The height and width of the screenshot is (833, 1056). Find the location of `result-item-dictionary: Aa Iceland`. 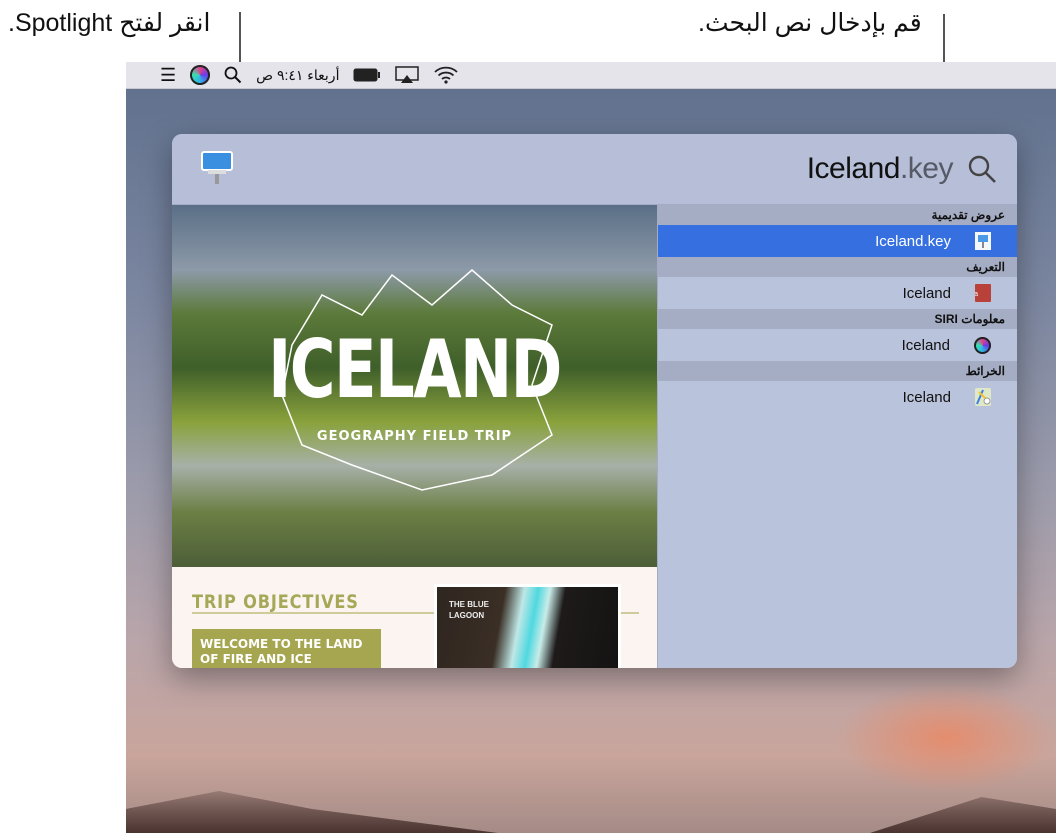

result-item-dictionary: Aa Iceland is located at coordinates (837, 293).